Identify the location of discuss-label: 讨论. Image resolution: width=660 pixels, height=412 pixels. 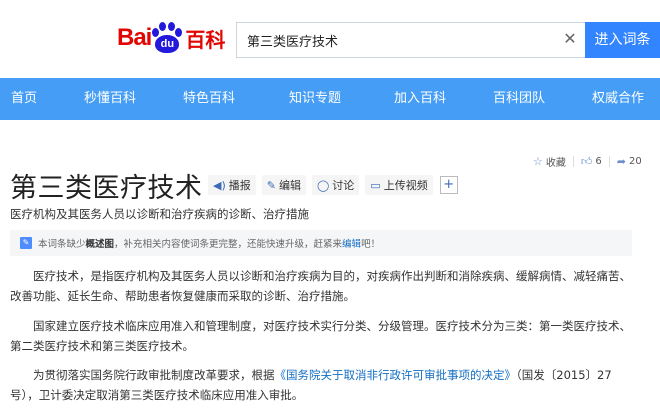
(343, 185).